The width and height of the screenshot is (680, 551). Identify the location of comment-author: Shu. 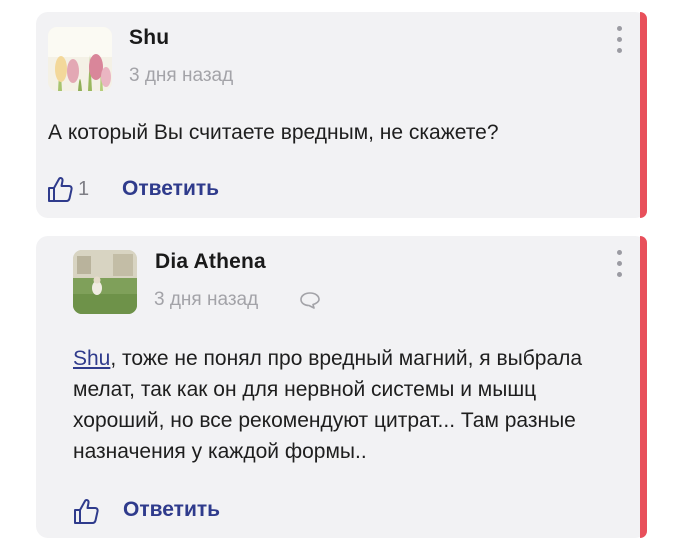
(149, 38).